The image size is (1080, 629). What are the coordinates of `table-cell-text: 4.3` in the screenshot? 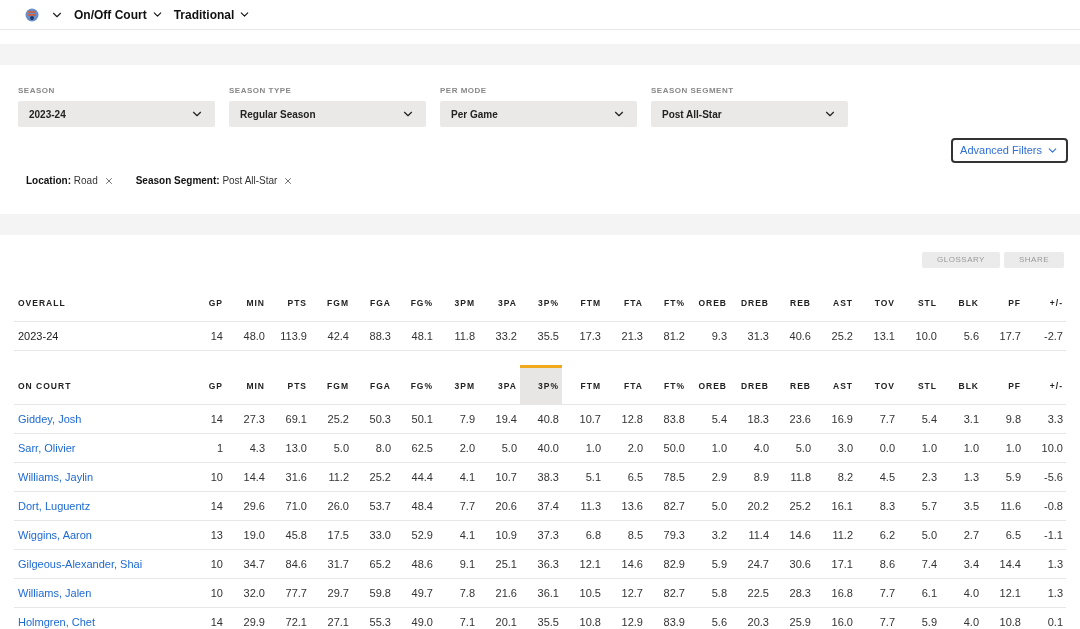 It's located at (257, 448).